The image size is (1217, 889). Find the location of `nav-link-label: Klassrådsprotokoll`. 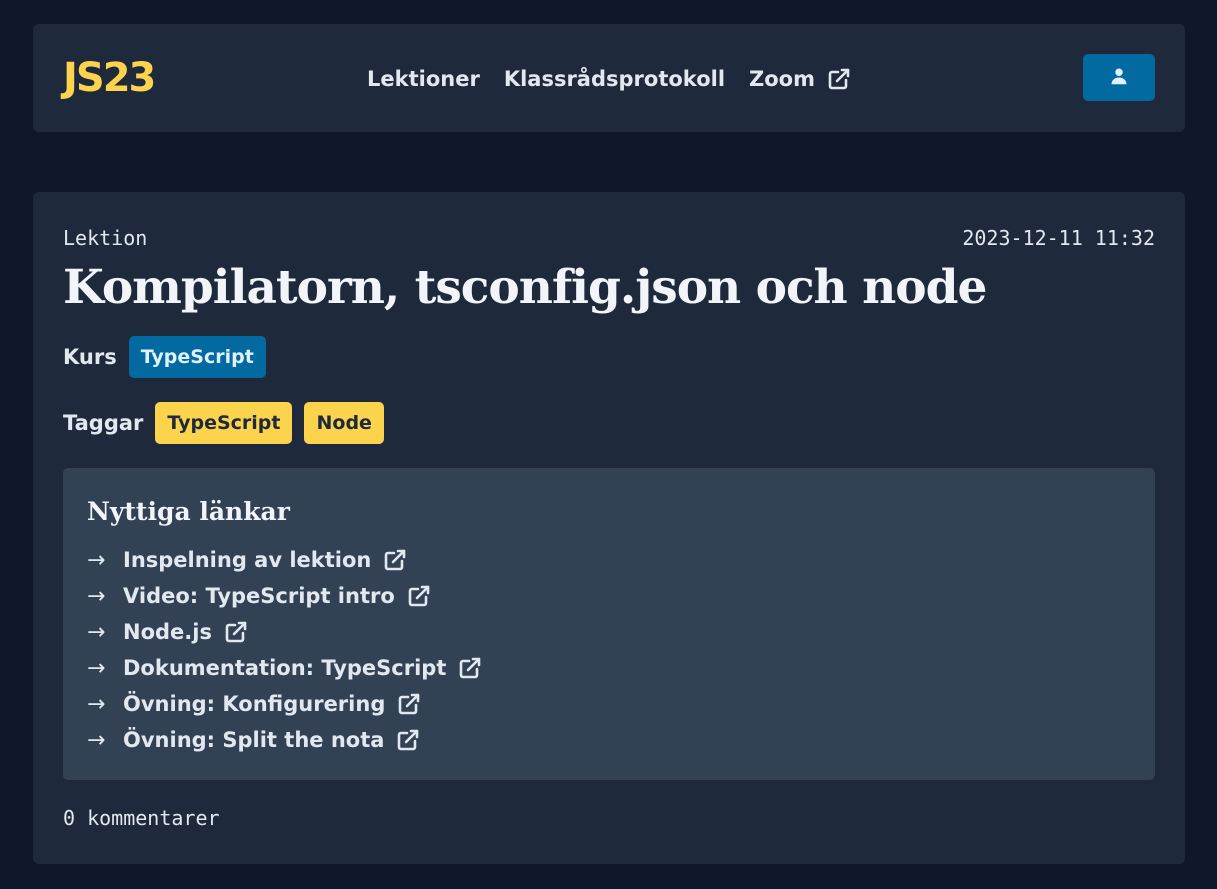

nav-link-label: Klassrådsprotokoll is located at coordinates (614, 79).